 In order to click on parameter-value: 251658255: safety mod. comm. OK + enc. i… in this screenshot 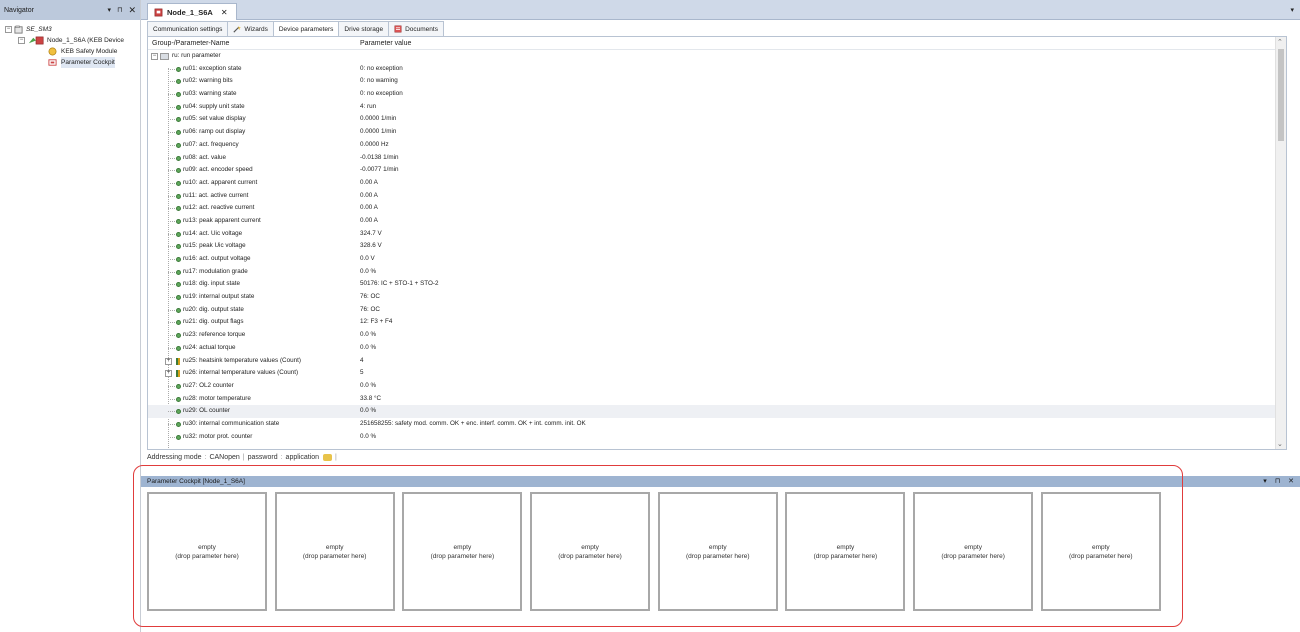, I will do `click(473, 424)`.